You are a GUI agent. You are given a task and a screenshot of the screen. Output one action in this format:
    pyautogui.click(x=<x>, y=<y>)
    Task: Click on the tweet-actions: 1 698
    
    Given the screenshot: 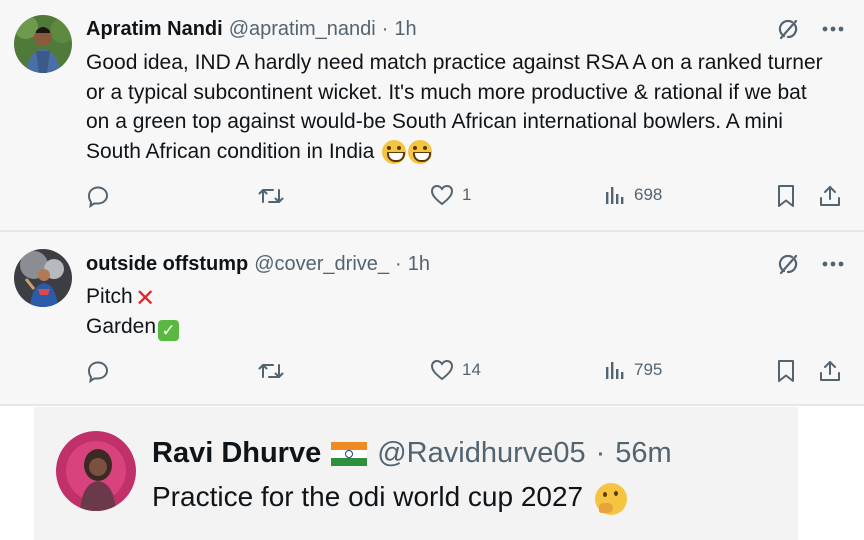 What is the action you would take?
    pyautogui.click(x=466, y=198)
    